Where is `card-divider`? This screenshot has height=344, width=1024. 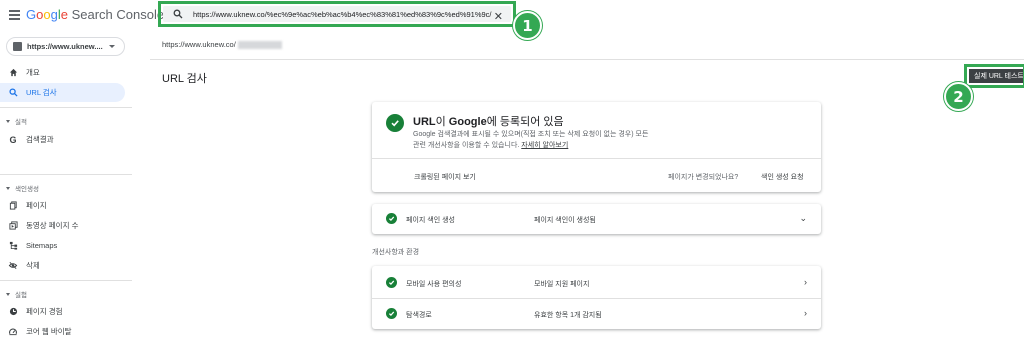
card-divider is located at coordinates (596, 158).